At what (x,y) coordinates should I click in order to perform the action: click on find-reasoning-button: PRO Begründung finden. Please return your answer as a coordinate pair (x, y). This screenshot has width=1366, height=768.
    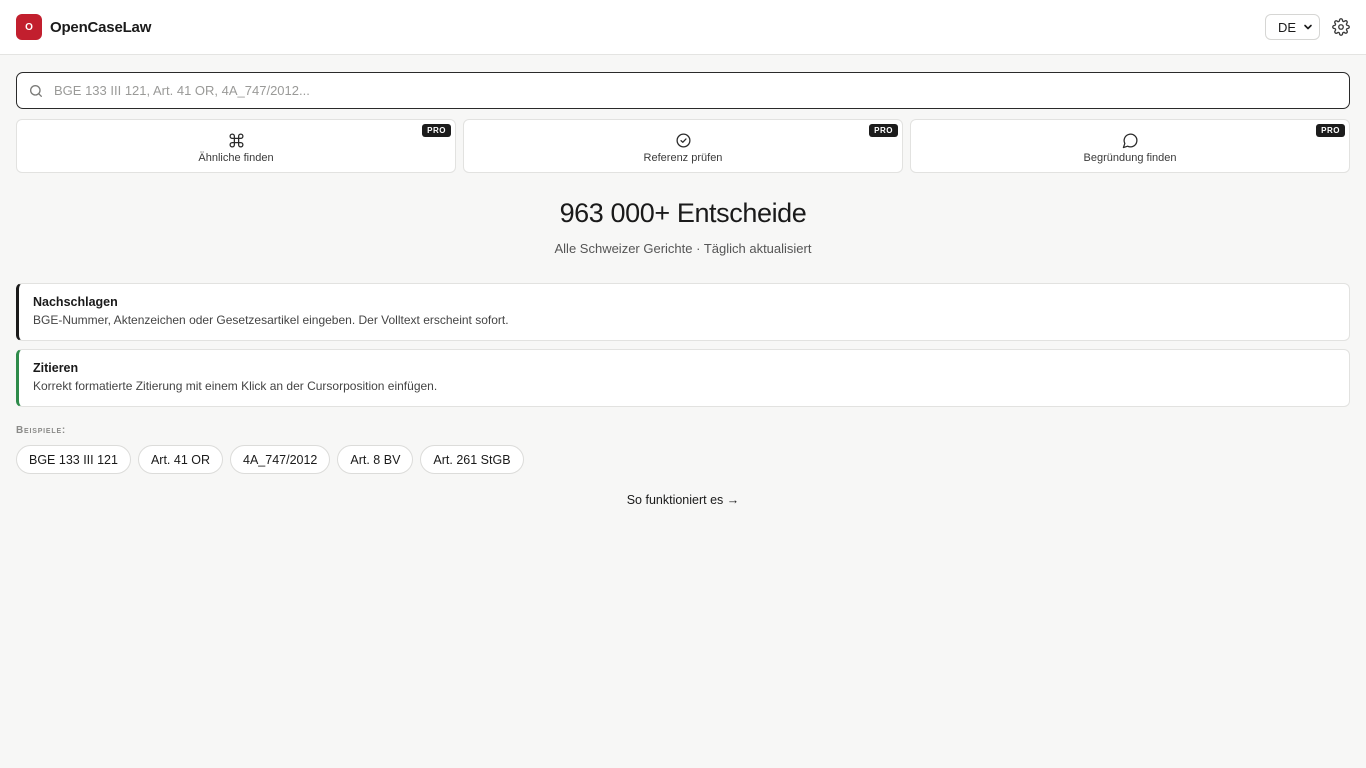
    Looking at the image, I should click on (1130, 146).